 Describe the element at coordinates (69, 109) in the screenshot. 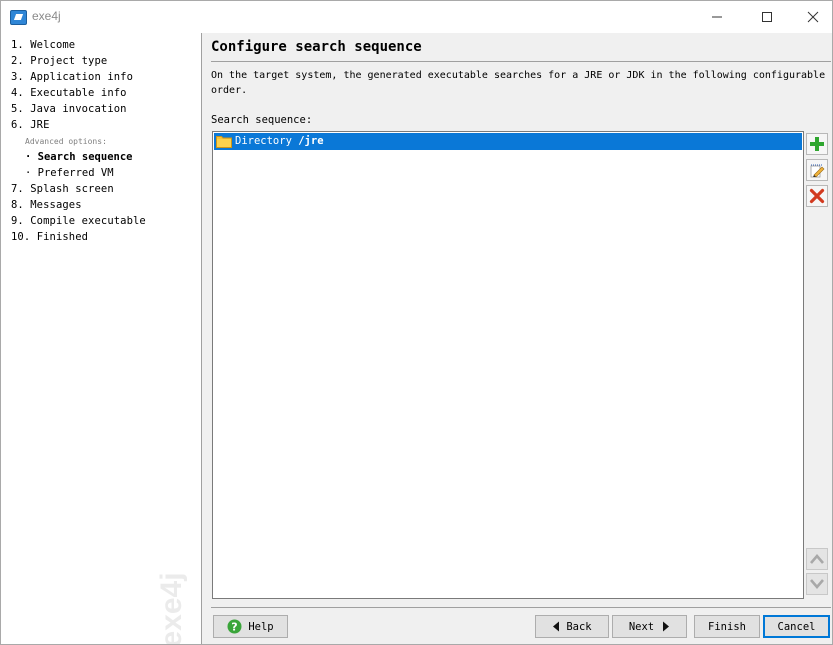

I see `step-java-invocation: 5. Java invocation` at that location.